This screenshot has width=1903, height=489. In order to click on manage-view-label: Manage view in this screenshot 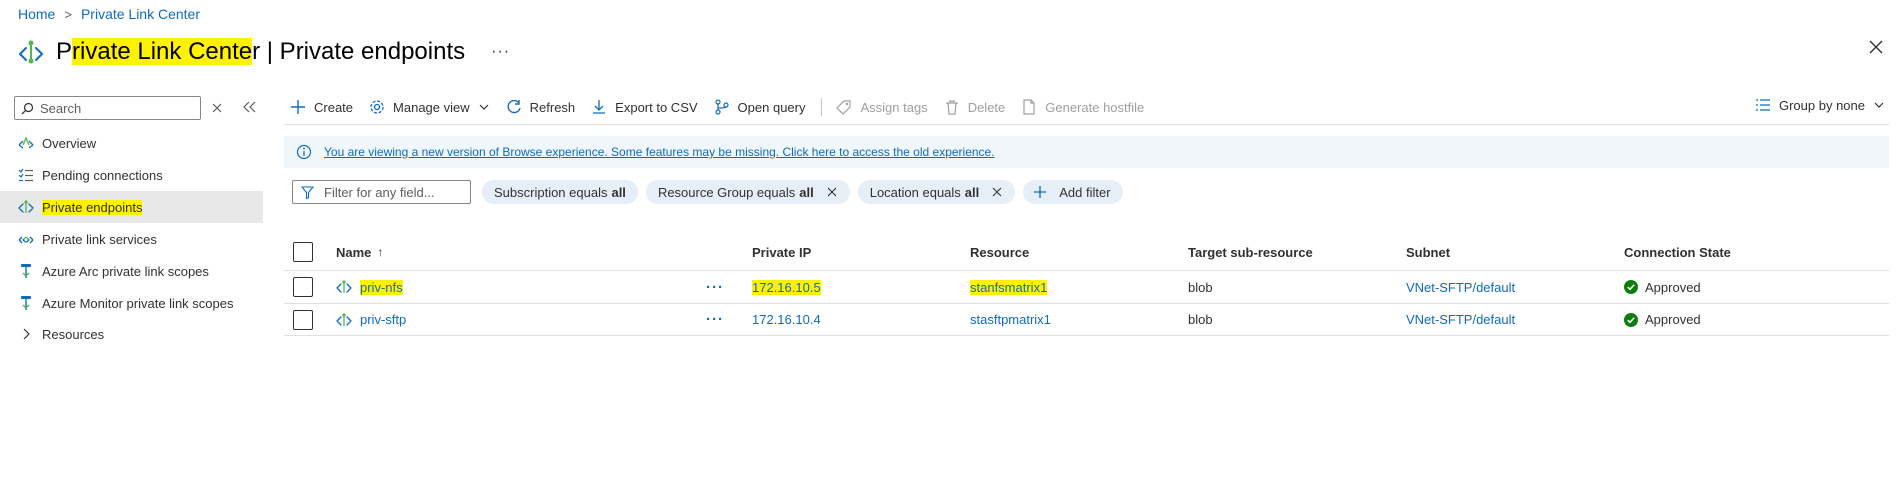, I will do `click(431, 107)`.